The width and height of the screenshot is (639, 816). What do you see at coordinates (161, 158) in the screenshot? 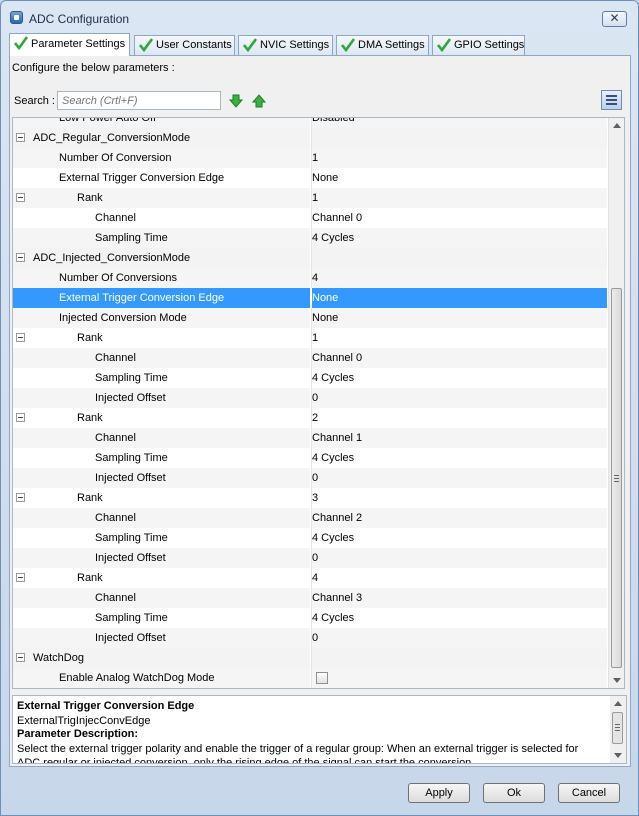
I see `parameter-name-cell: Number Of Conversion` at bounding box center [161, 158].